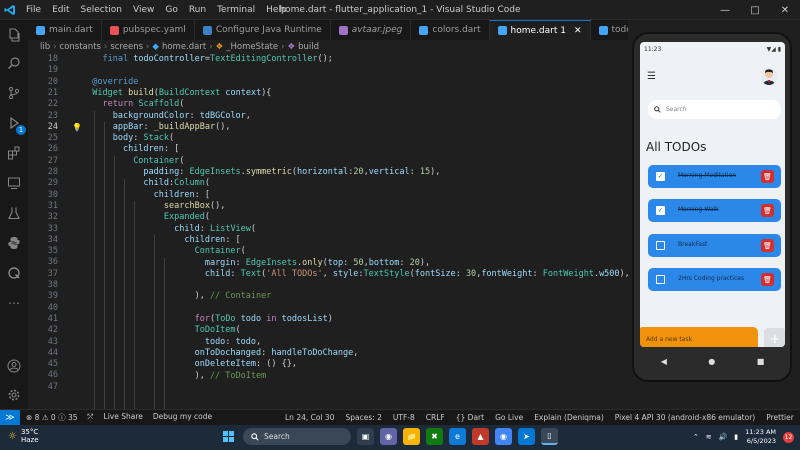  I want to click on breadcrumb-item: lib, so click(45, 47).